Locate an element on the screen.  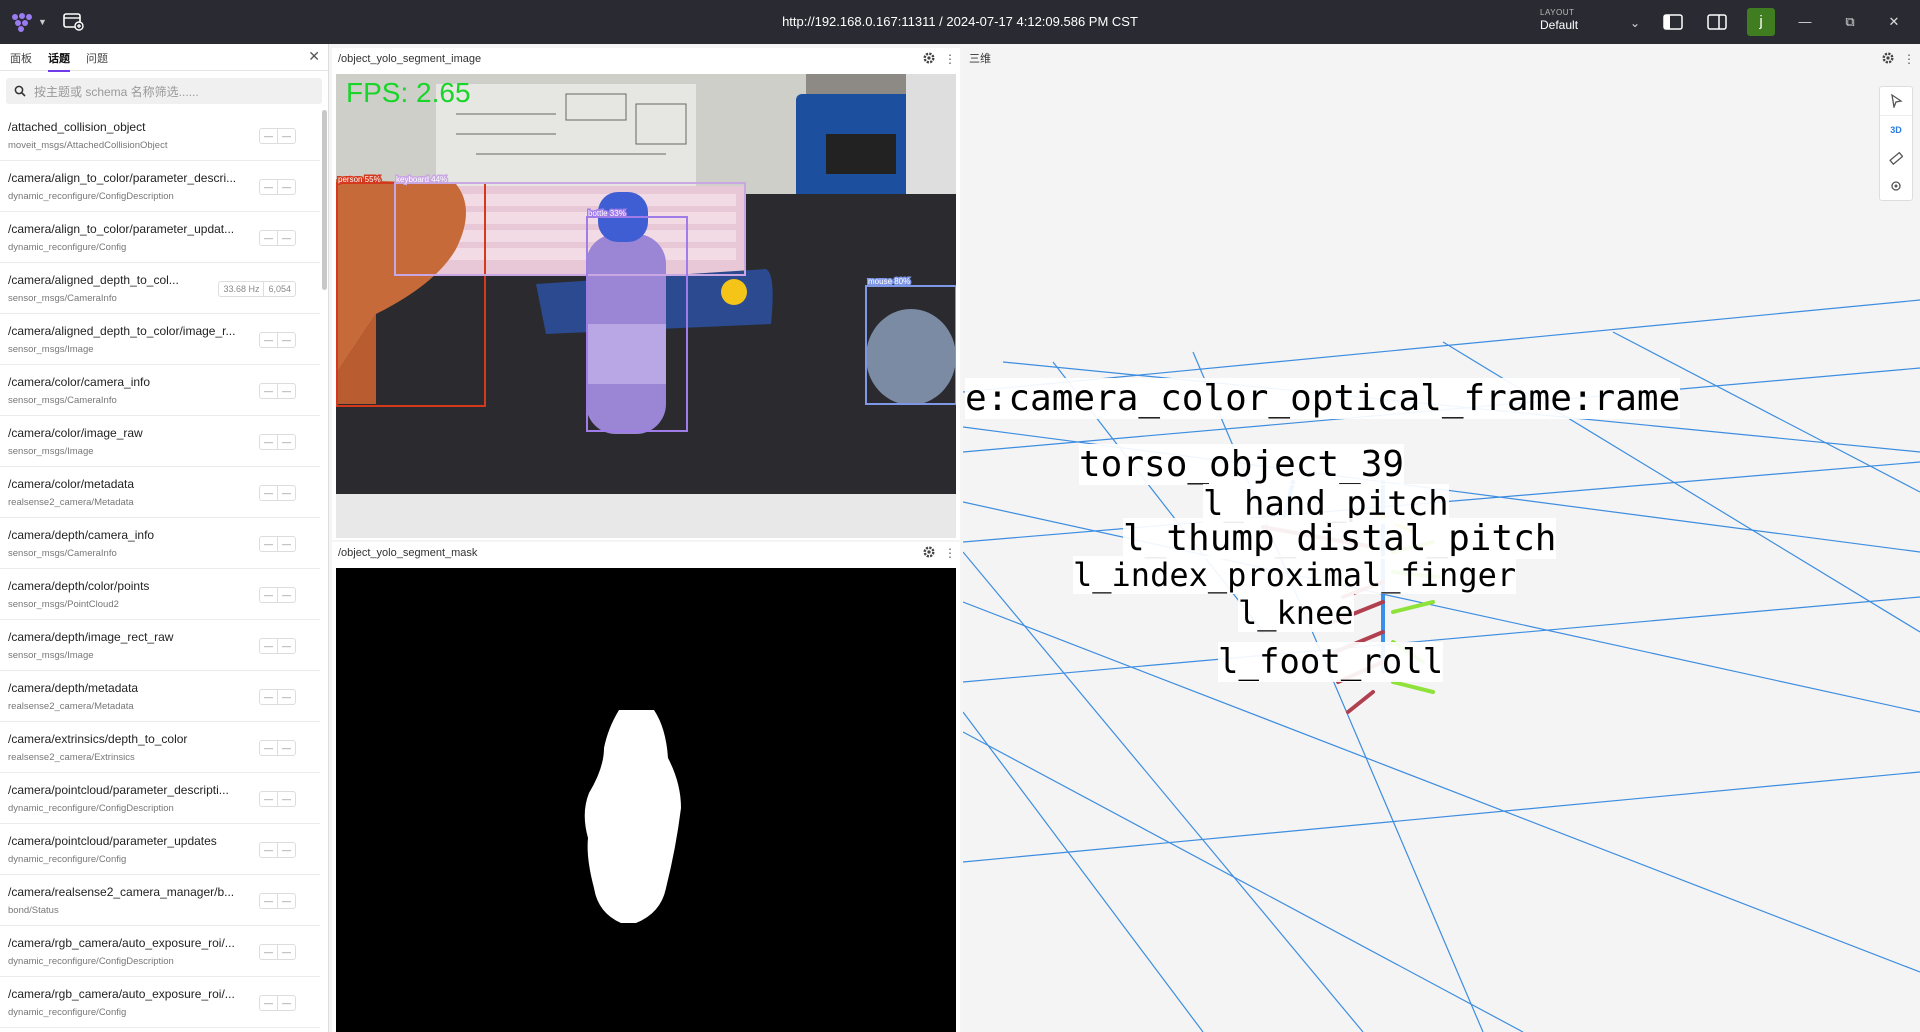
publish-point-button is located at coordinates (1896, 186).